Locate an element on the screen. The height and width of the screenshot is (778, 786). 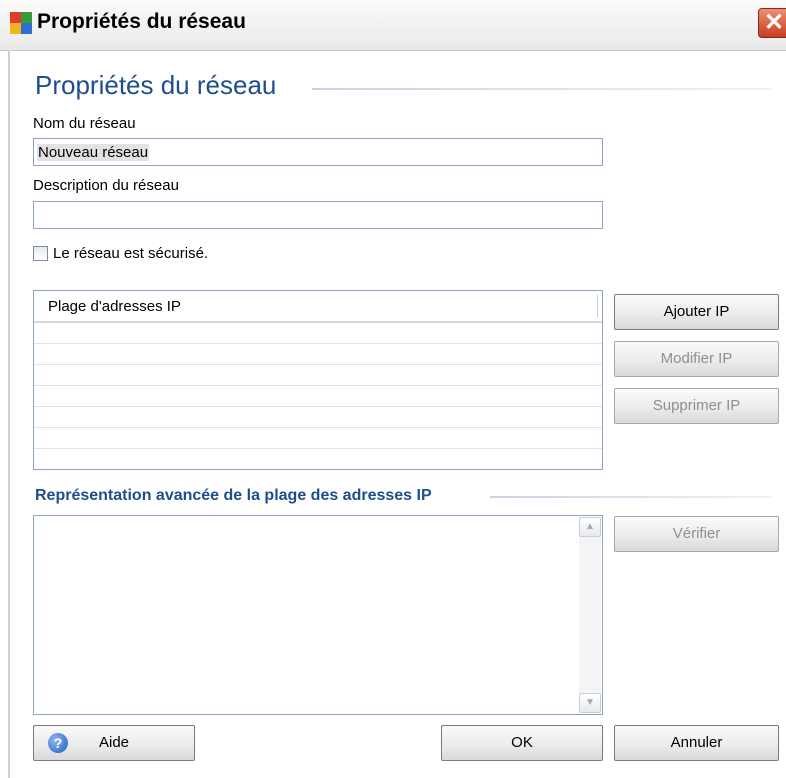
network-name-field: Nouveau réseau is located at coordinates (318, 152).